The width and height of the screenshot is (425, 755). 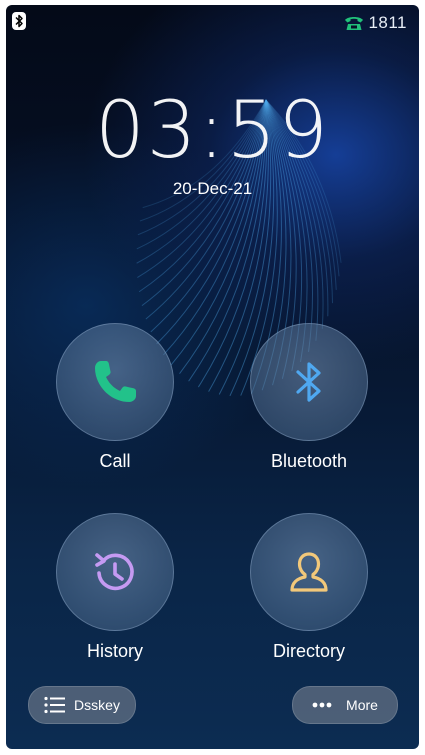 I want to click on dsskey-button: Dsskey, so click(x=82, y=705).